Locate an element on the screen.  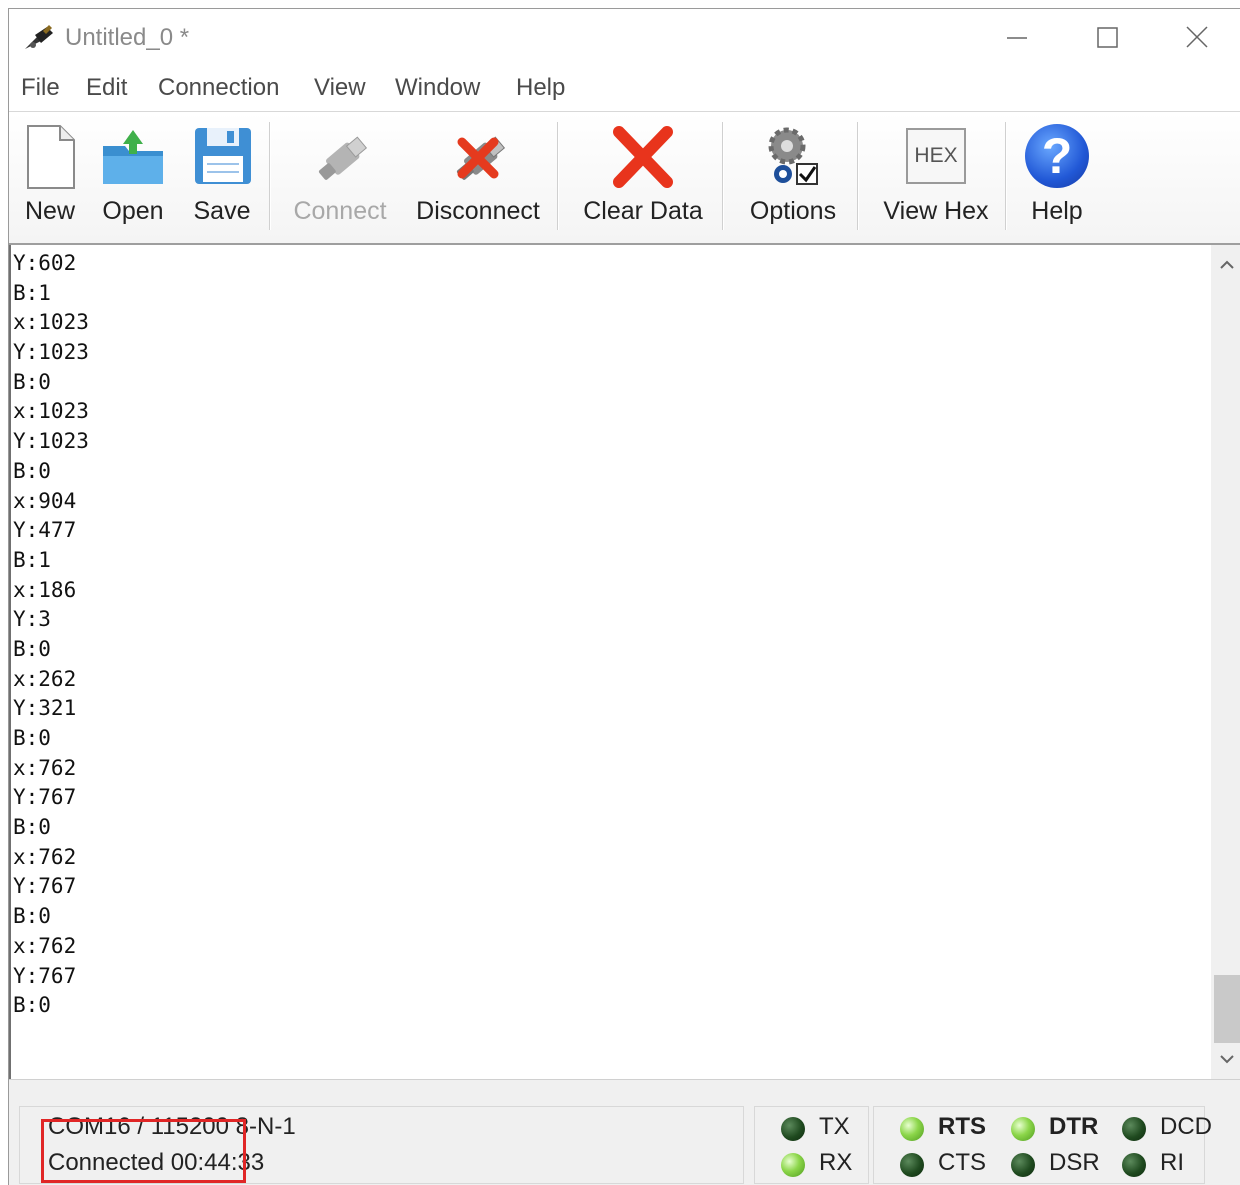
connect-button: Connect is located at coordinates (340, 175).